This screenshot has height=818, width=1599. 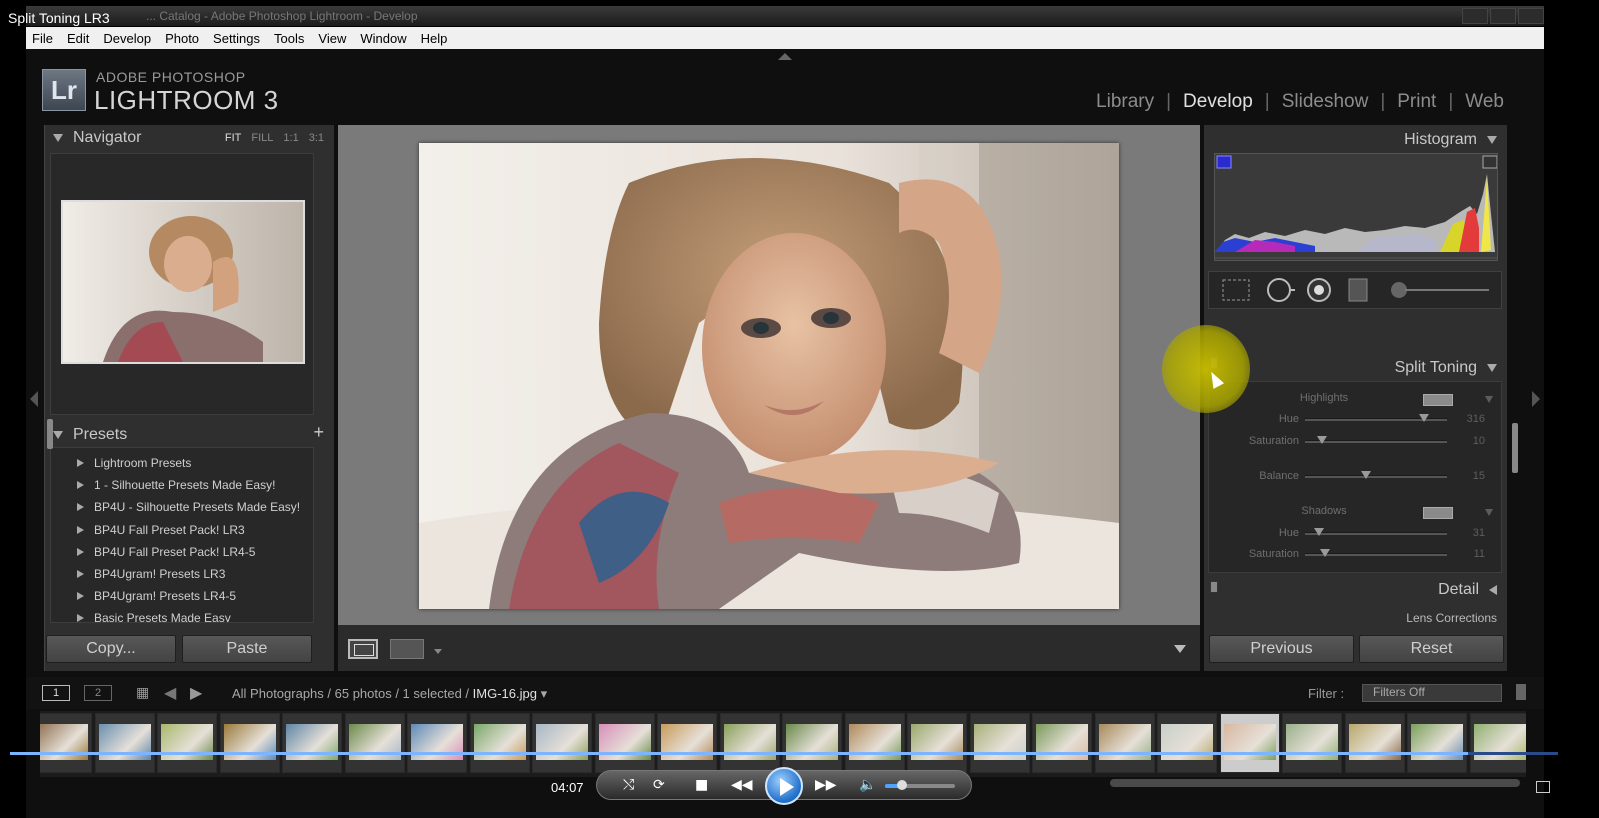 What do you see at coordinates (902, 785) in the screenshot?
I see `volume-knob` at bounding box center [902, 785].